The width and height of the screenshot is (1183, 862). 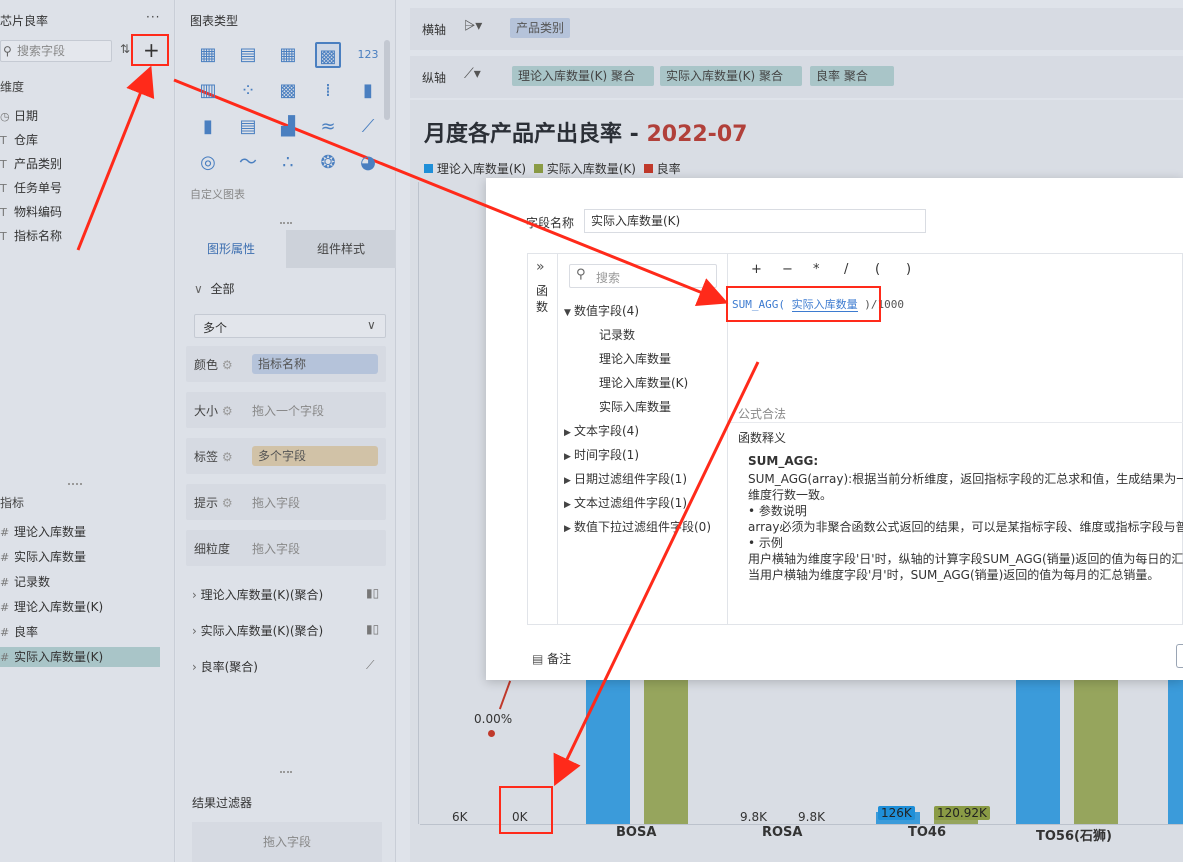 What do you see at coordinates (208, 91) in the screenshot?
I see `heatmap-table-icon: ▥` at bounding box center [208, 91].